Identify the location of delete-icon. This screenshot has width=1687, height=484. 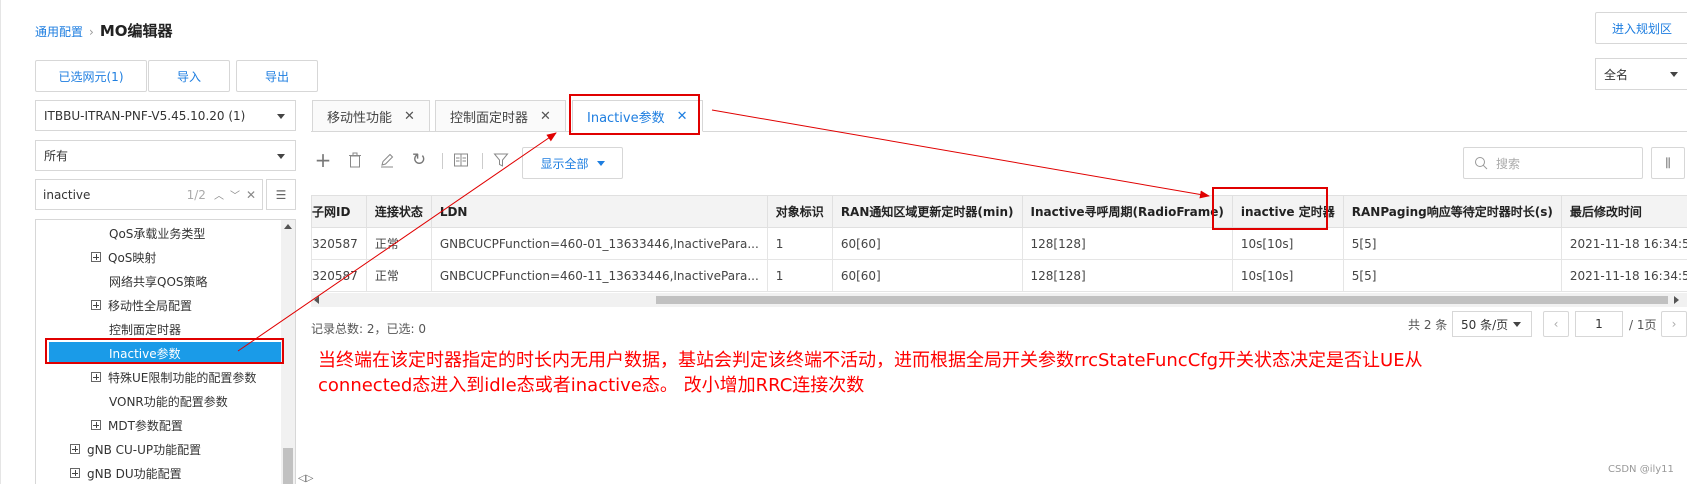
(355, 160).